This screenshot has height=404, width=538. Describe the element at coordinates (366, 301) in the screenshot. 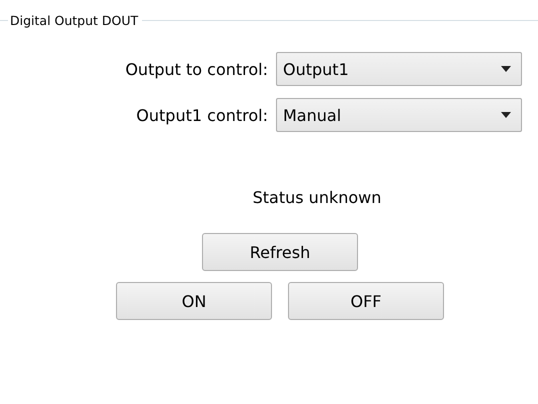

I see `toggle-button: OFF` at that location.